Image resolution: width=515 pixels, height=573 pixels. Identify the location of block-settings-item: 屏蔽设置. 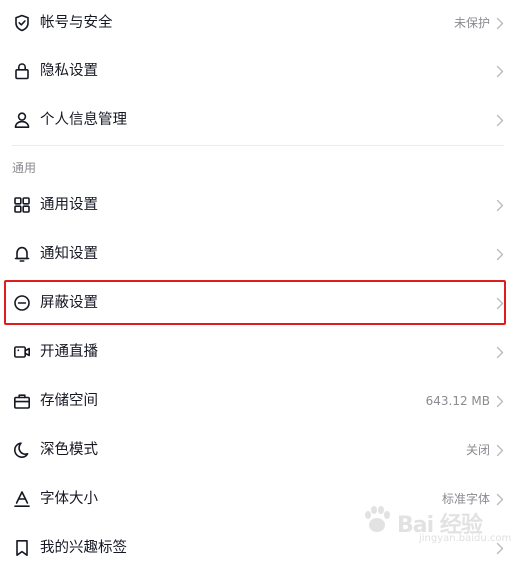
(257, 303).